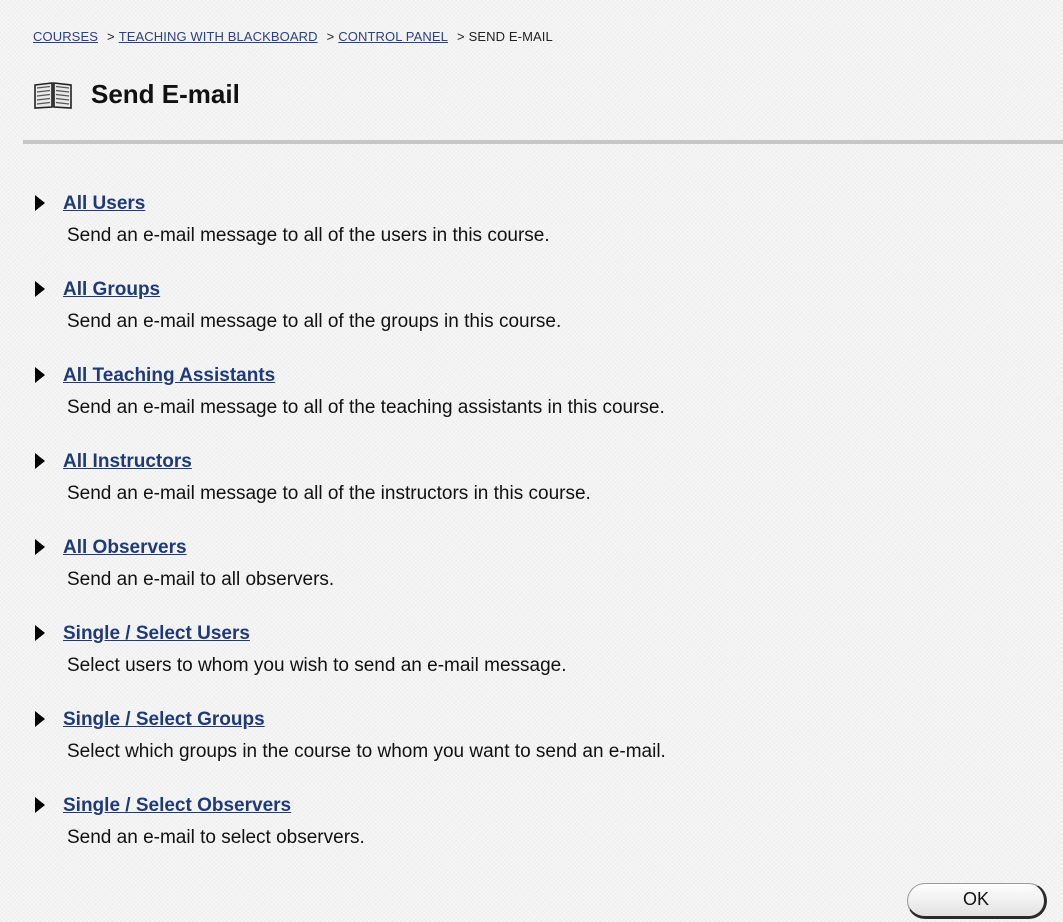 The image size is (1063, 922). Describe the element at coordinates (125, 548) in the screenshot. I see `all-observers-link: All Observers` at that location.